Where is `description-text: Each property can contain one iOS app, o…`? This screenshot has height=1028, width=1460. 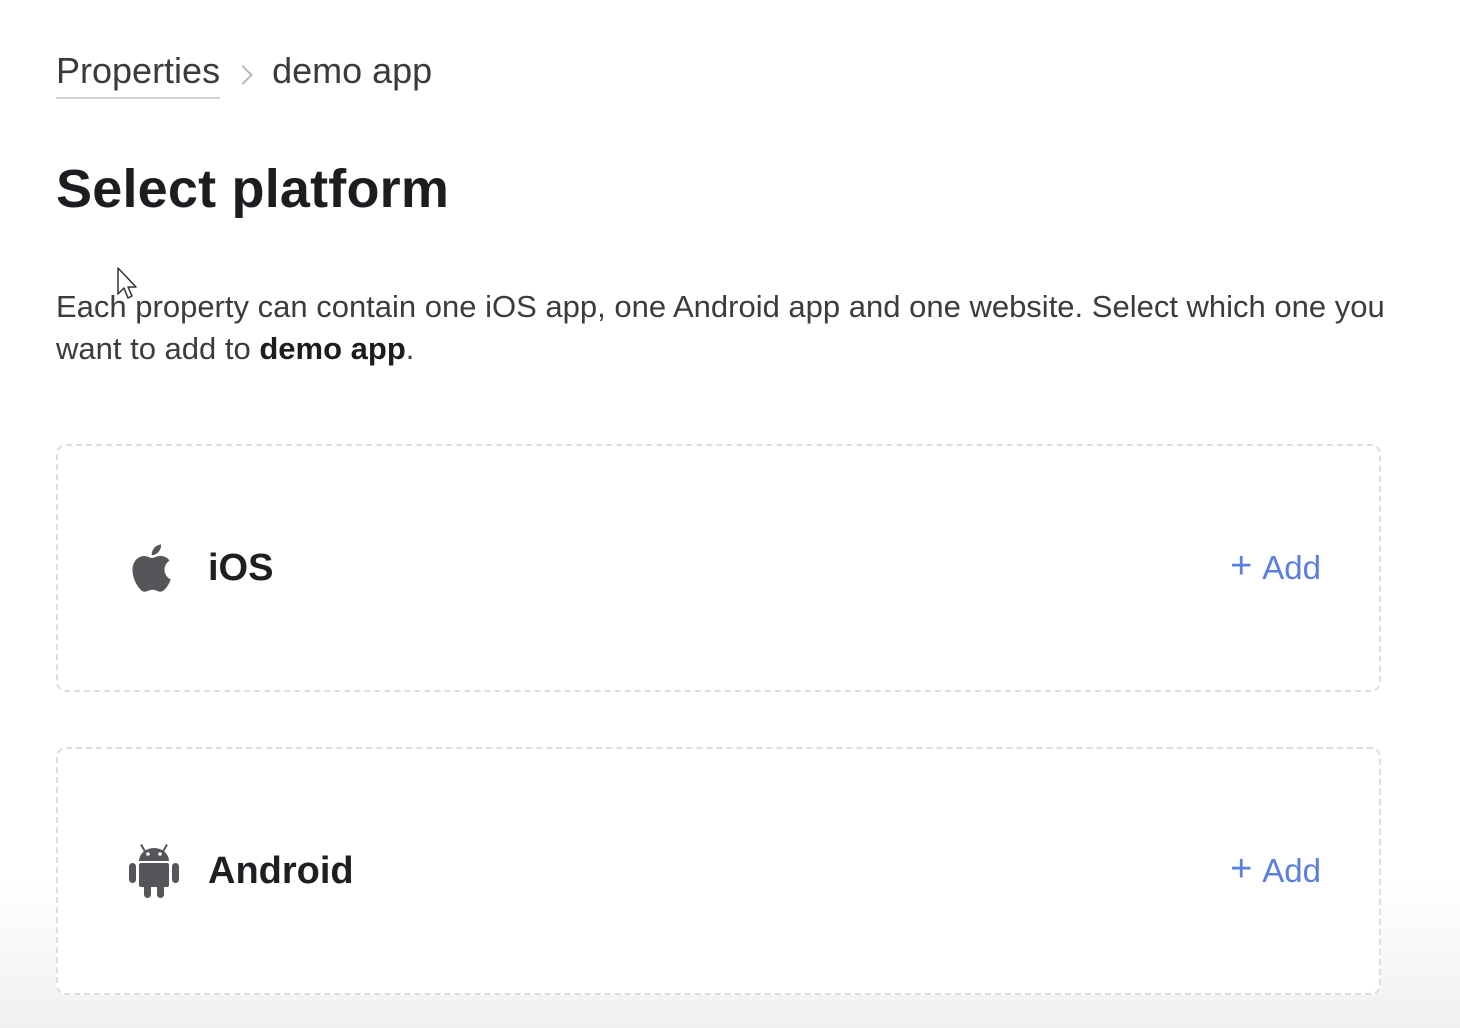 description-text: Each property can contain one iOS app, o… is located at coordinates (720, 327).